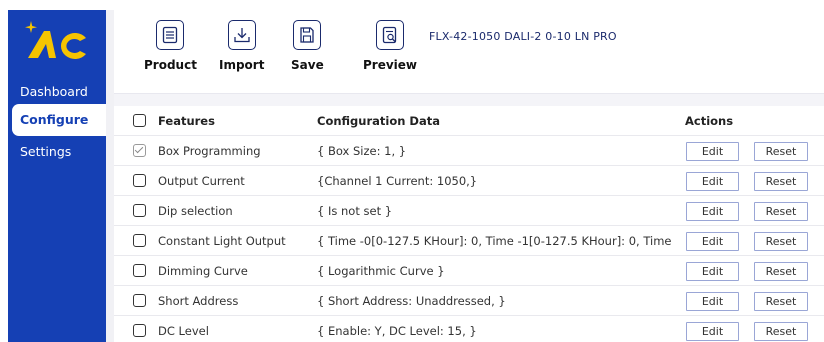 This screenshot has height=342, width=824. I want to click on content-gap, so click(110, 176).